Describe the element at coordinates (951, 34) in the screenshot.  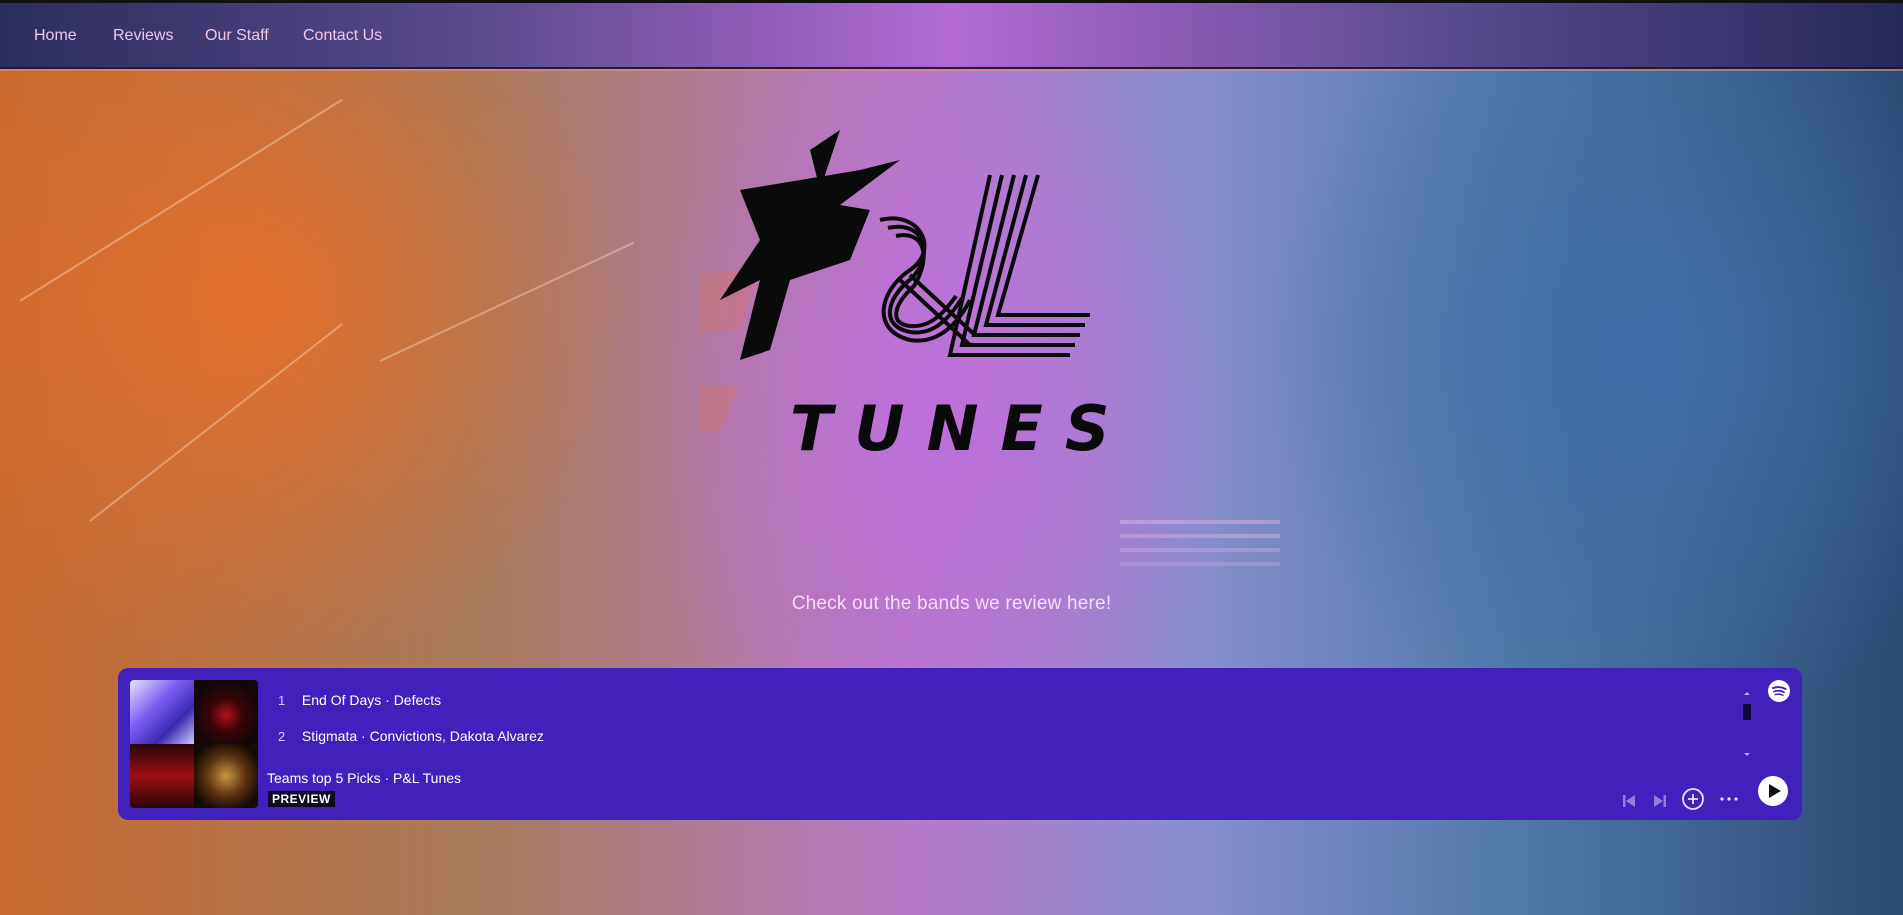
I see `top-navigation: Home Reviews Our Staff Contact Us` at that location.